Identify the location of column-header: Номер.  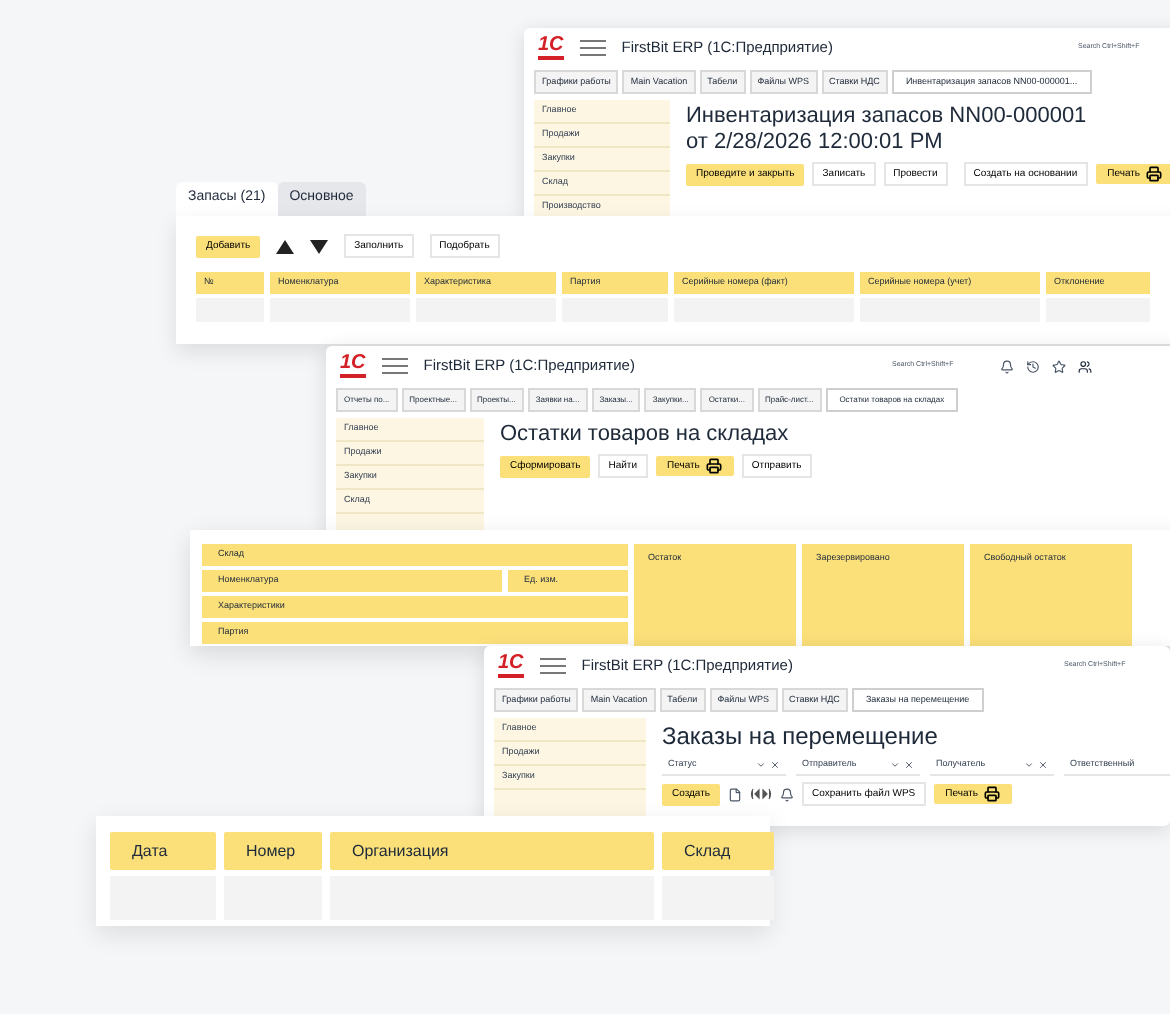
(273, 851).